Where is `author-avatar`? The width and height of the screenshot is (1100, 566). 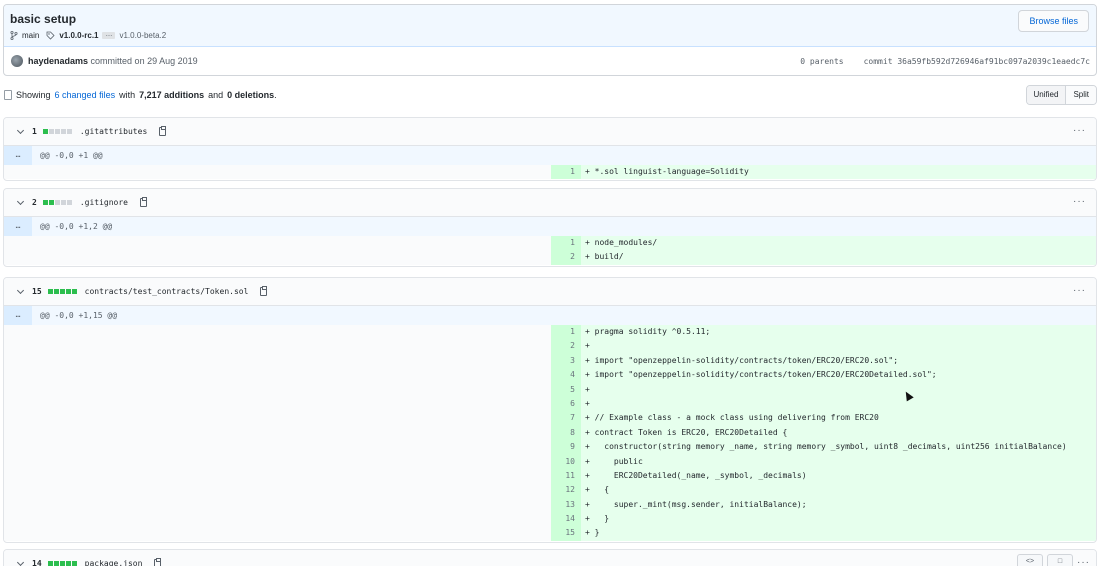
author-avatar is located at coordinates (17, 61).